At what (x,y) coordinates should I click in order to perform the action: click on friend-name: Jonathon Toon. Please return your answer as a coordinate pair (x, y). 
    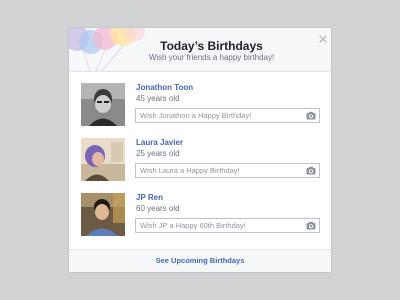
    Looking at the image, I should click on (164, 87).